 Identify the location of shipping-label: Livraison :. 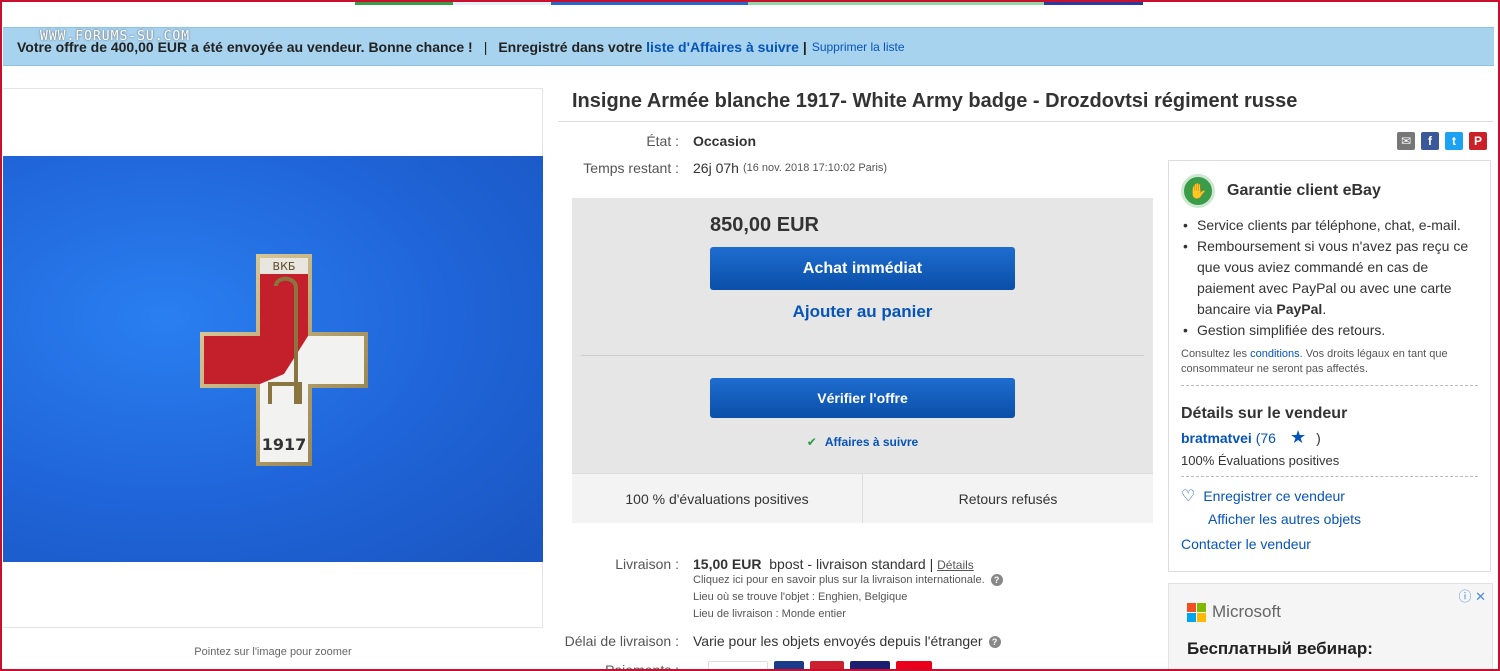
(647, 564).